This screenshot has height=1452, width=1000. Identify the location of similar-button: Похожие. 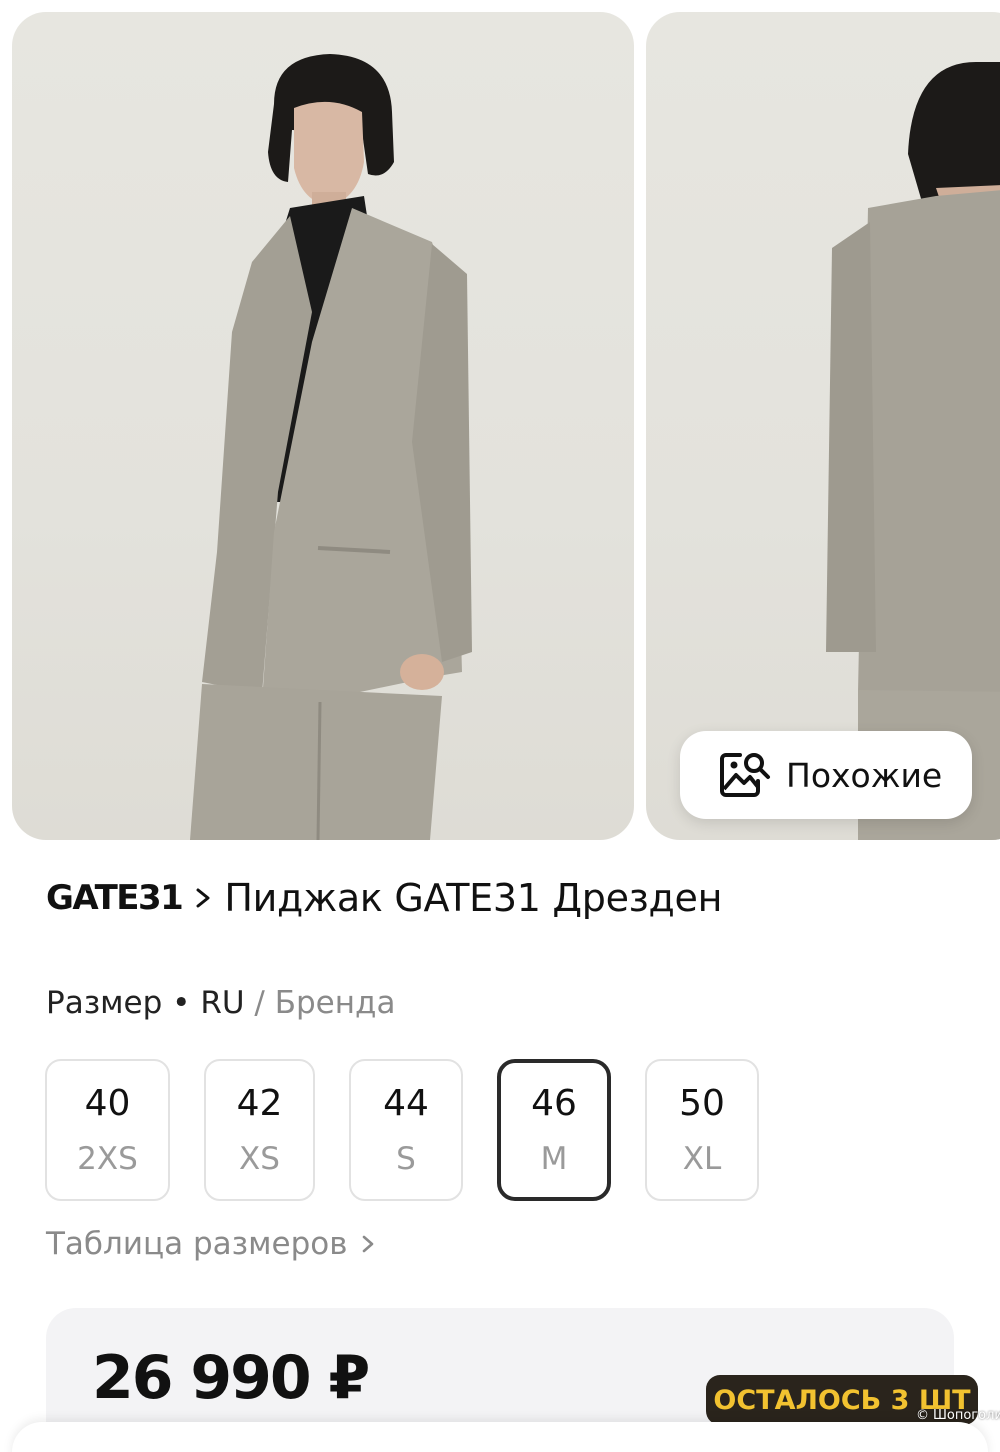
(826, 775).